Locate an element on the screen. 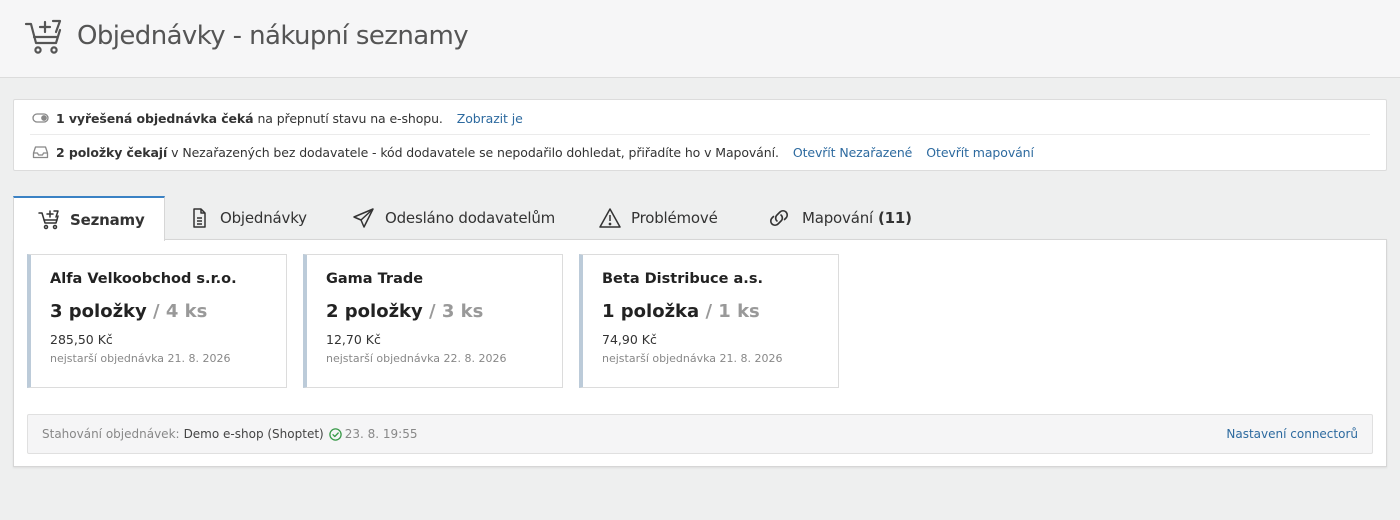 The height and width of the screenshot is (520, 1400). total-price: 285,50 Kč is located at coordinates (81, 339).